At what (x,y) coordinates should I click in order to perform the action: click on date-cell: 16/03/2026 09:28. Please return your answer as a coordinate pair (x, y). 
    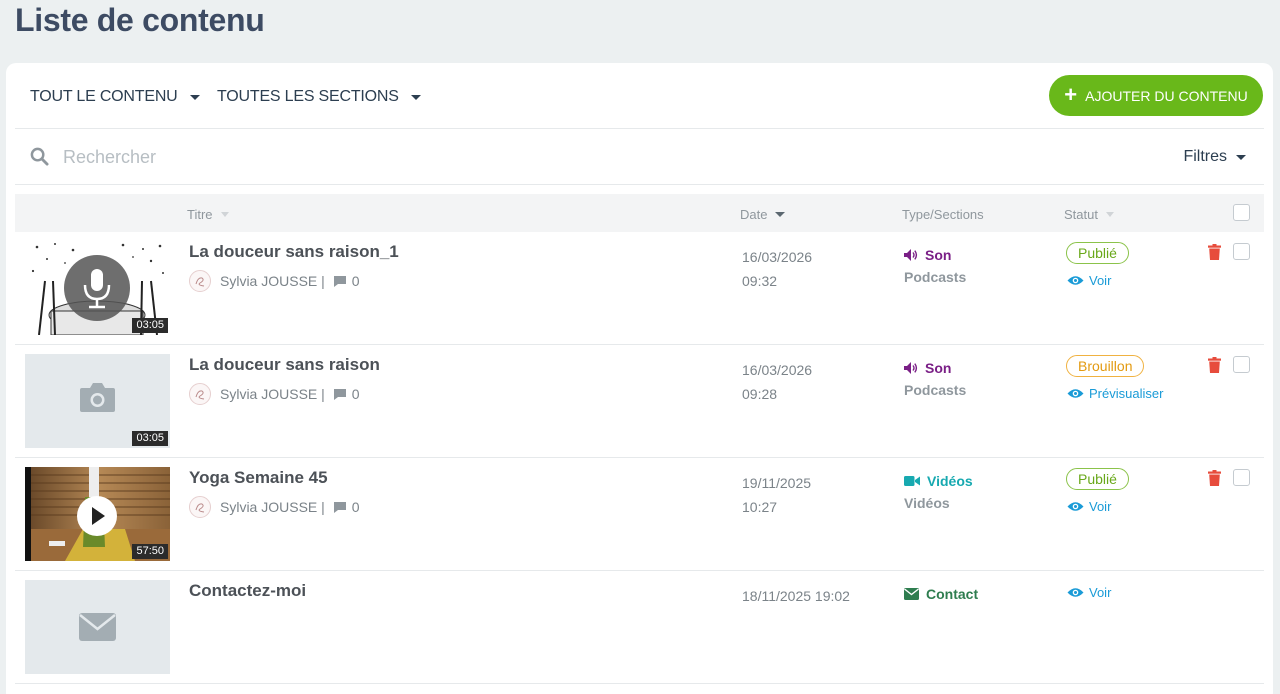
    Looking at the image, I should click on (777, 382).